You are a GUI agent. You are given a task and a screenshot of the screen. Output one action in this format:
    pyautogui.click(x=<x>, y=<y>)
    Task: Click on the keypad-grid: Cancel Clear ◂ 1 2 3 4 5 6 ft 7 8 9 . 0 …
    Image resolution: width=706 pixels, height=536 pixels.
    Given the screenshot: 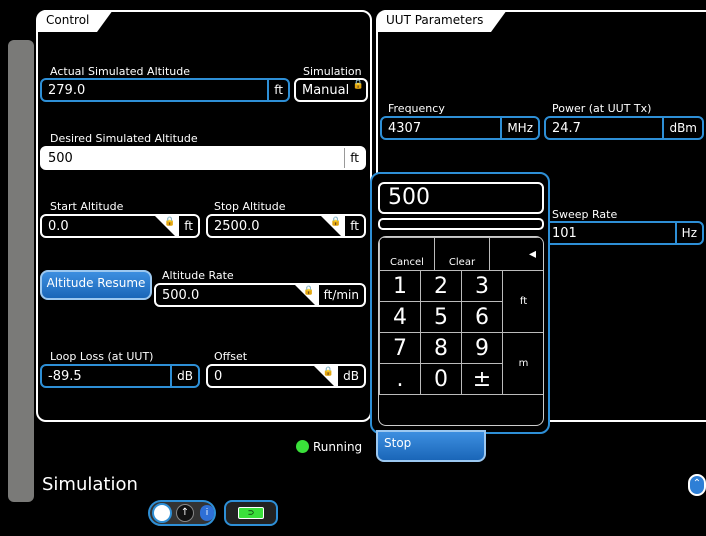 What is the action you would take?
    pyautogui.click(x=461, y=331)
    